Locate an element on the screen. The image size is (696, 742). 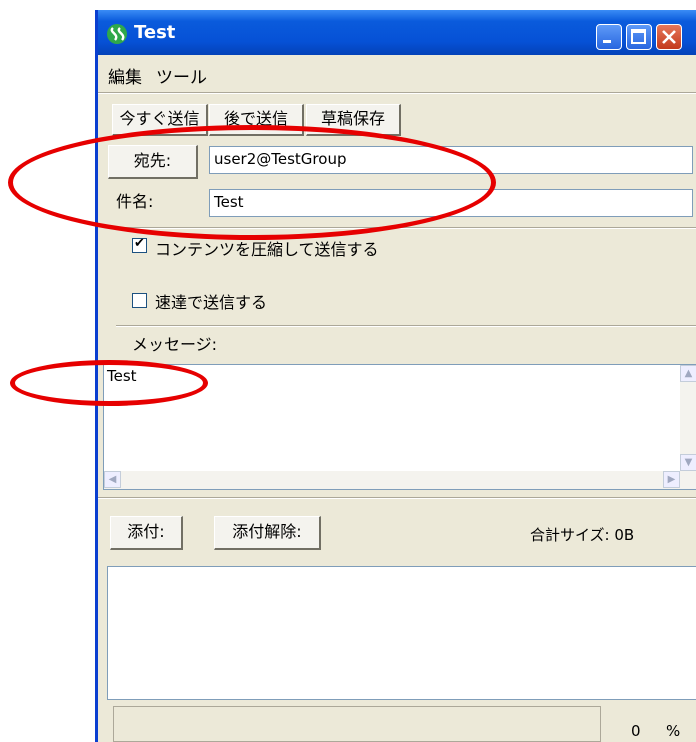
compress-checkbox is located at coordinates (139, 244).